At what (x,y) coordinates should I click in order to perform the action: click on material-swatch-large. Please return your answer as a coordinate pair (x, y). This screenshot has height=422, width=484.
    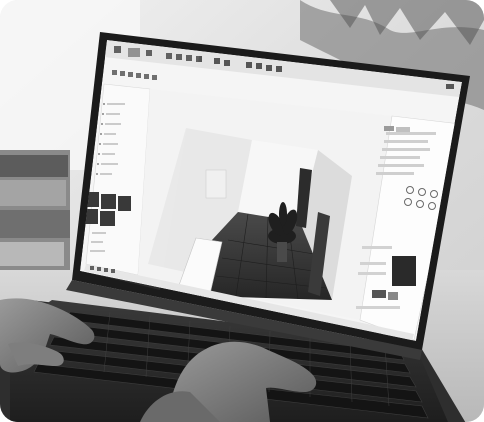
    Looking at the image, I should click on (404, 271).